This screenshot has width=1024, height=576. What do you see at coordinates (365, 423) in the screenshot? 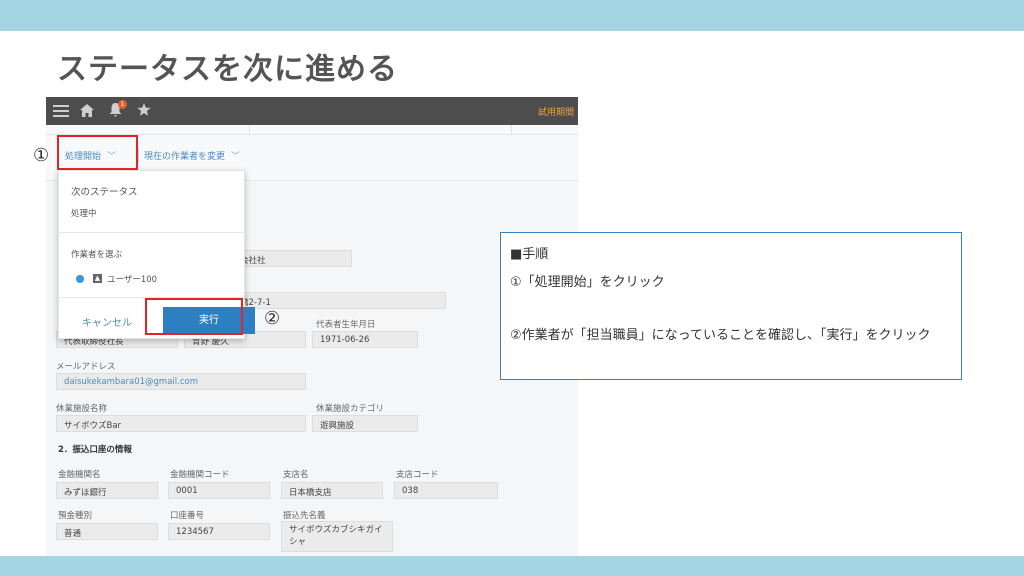
I see `facility-category-field: 遊興施設` at bounding box center [365, 423].